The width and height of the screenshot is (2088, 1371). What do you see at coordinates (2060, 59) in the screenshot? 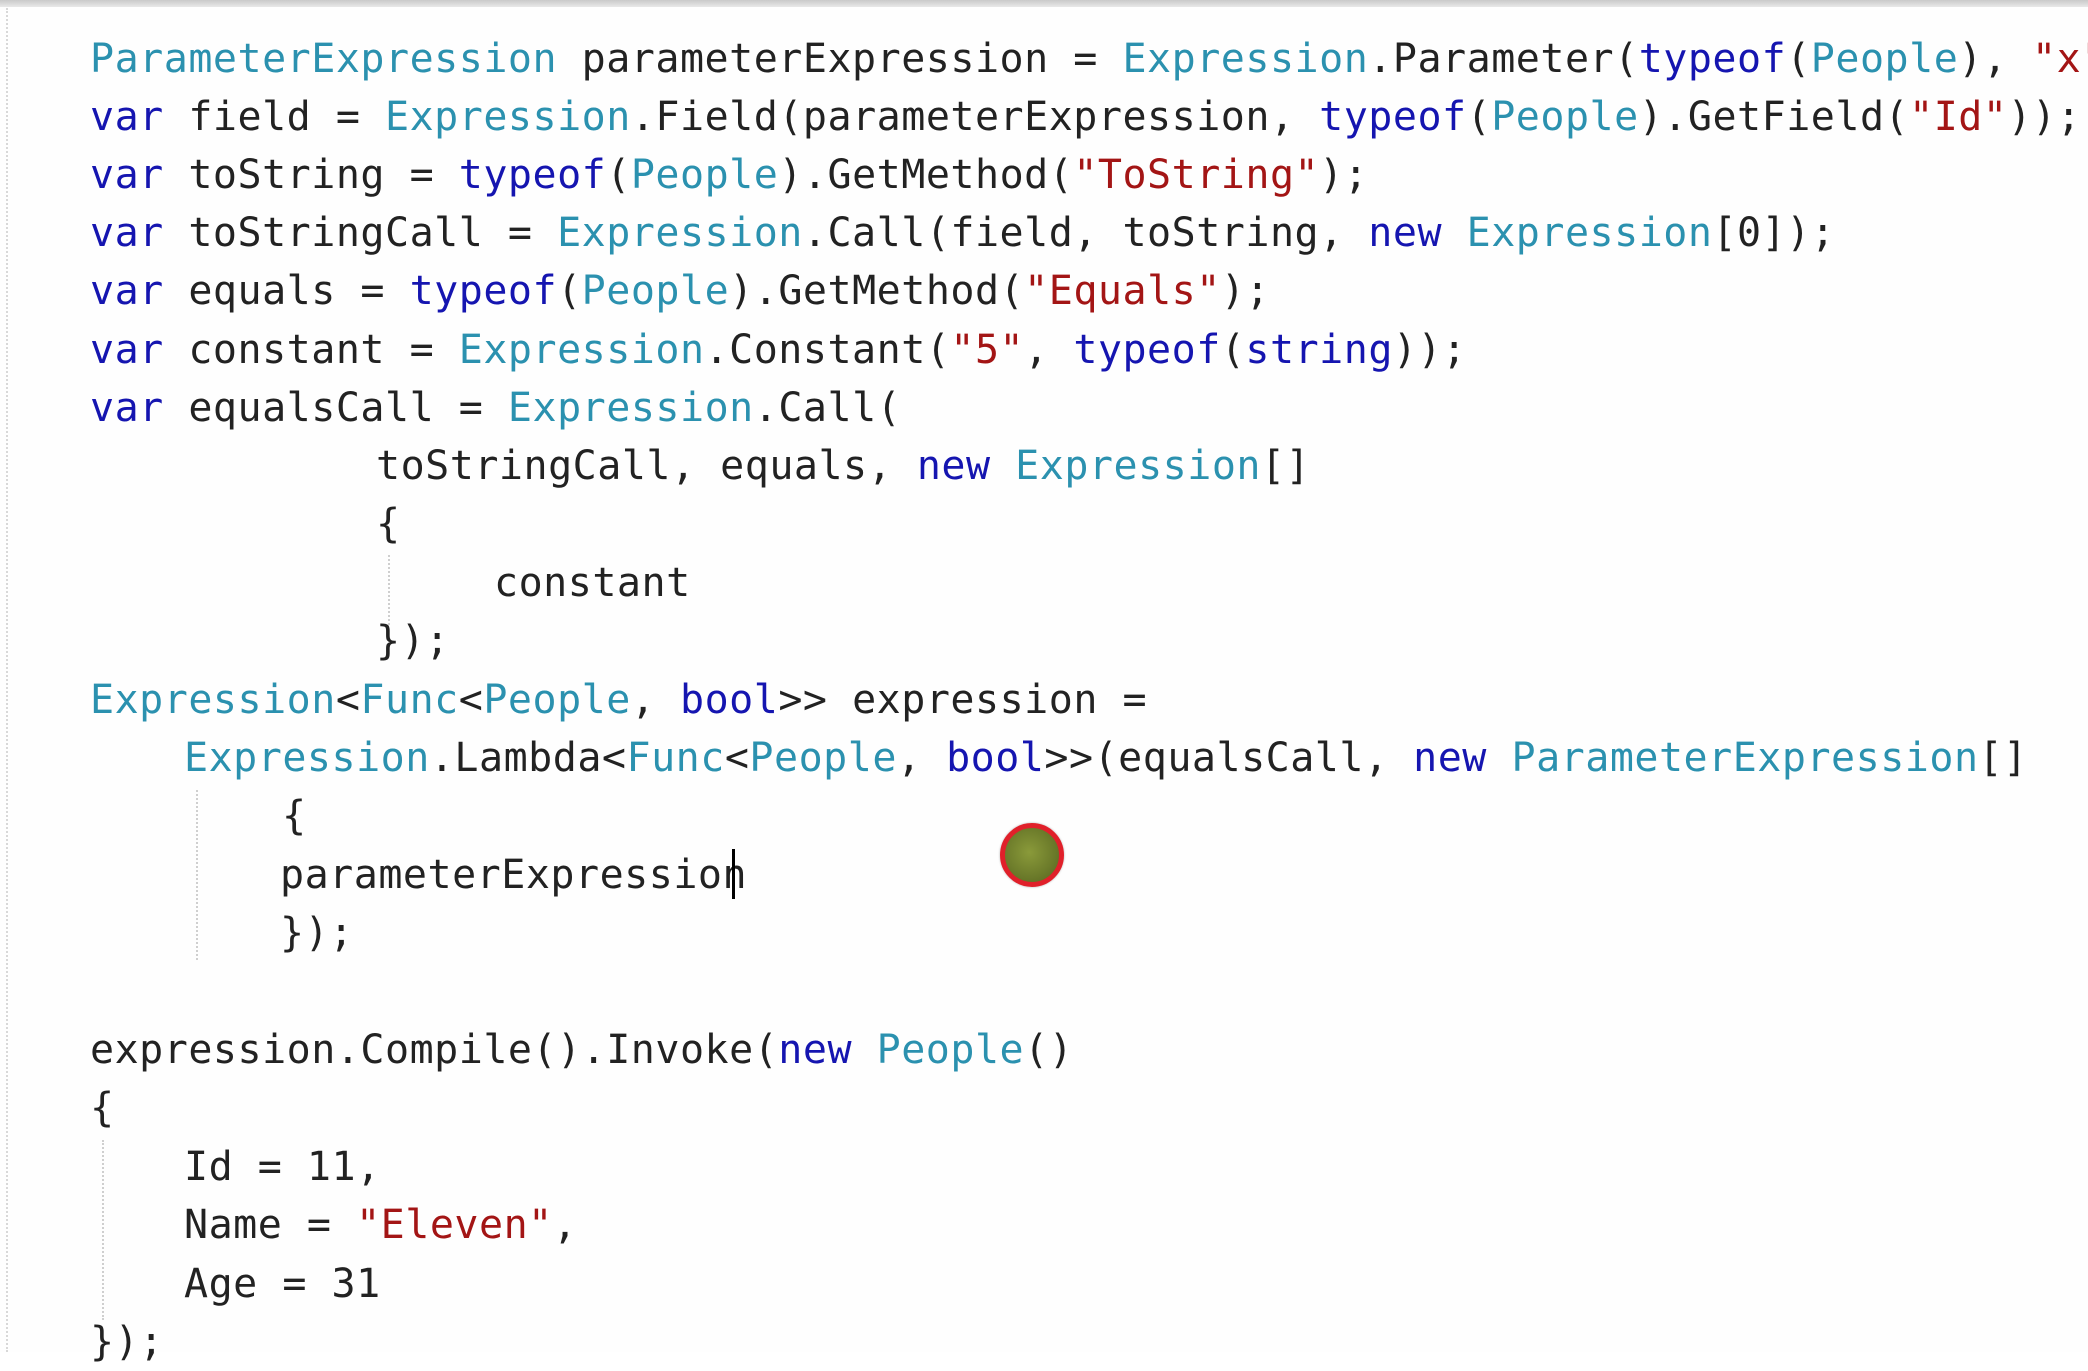
I see `code-token: "x"` at bounding box center [2060, 59].